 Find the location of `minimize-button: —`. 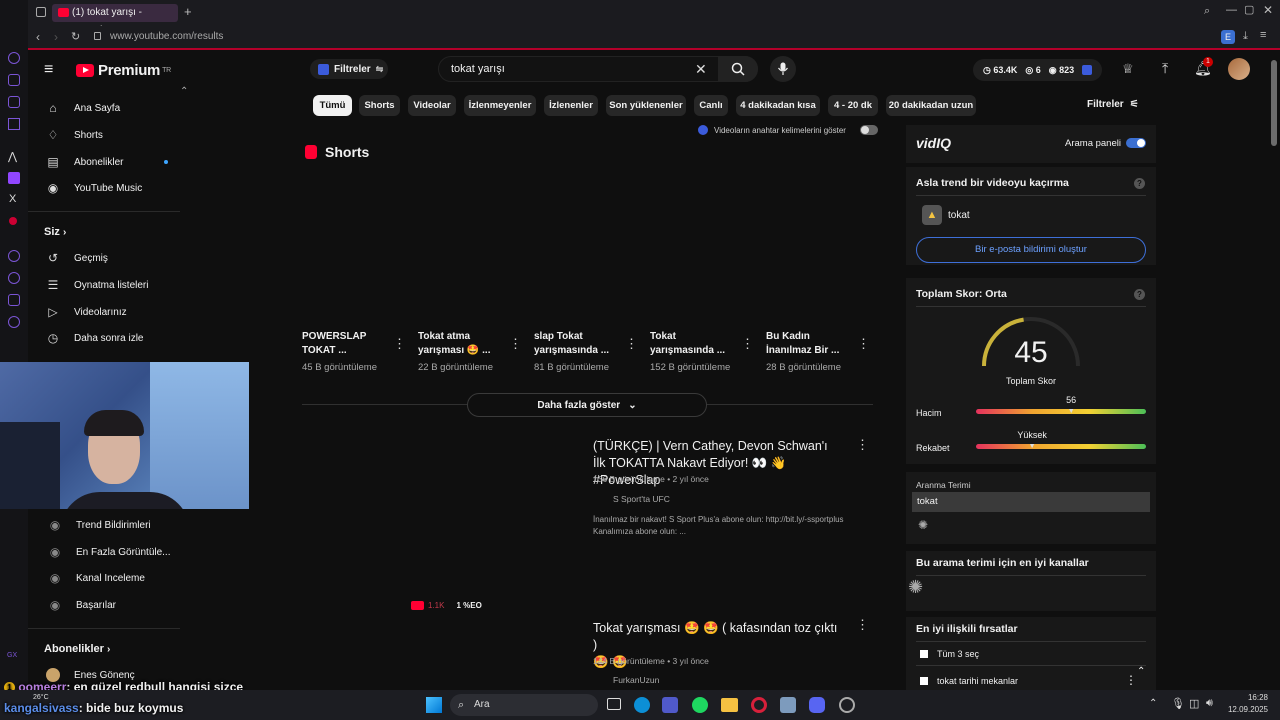

minimize-button: — is located at coordinates (1231, 10).